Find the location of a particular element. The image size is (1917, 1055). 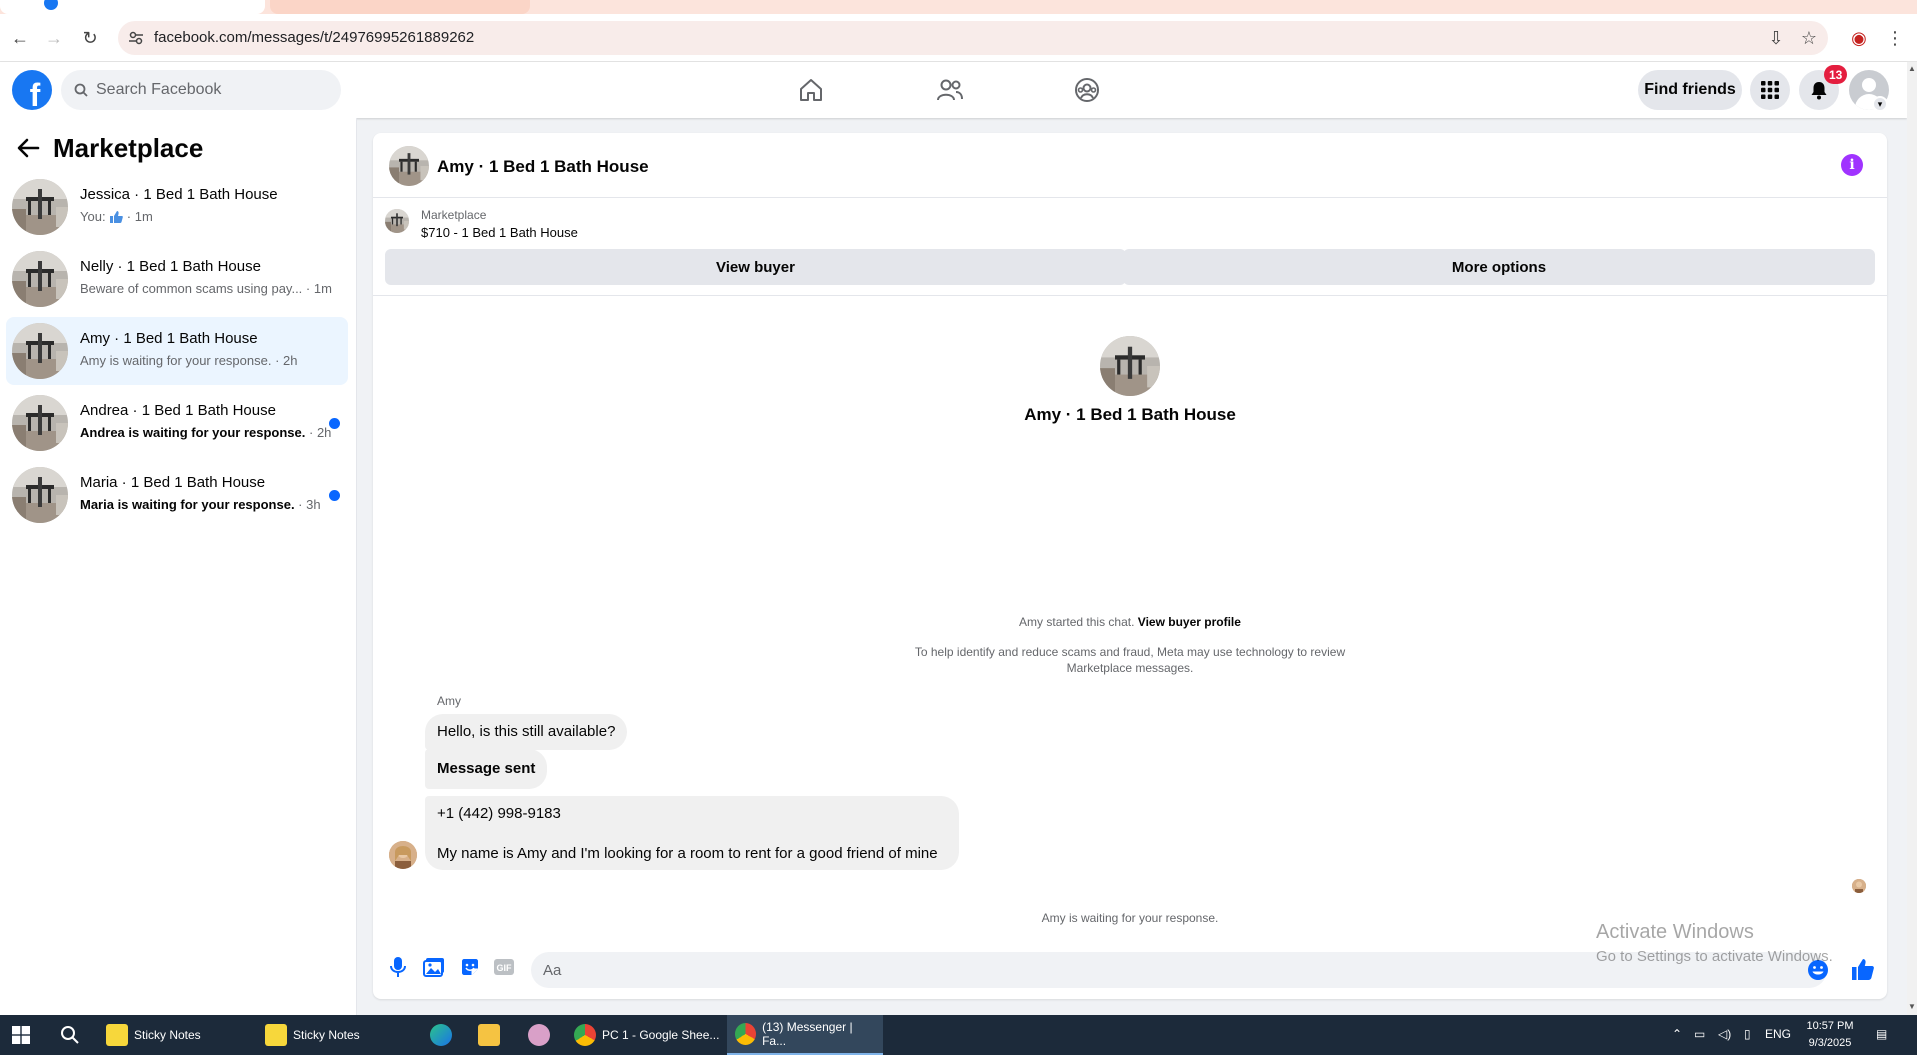

profile-icon: ◉ is located at coordinates (1859, 38).